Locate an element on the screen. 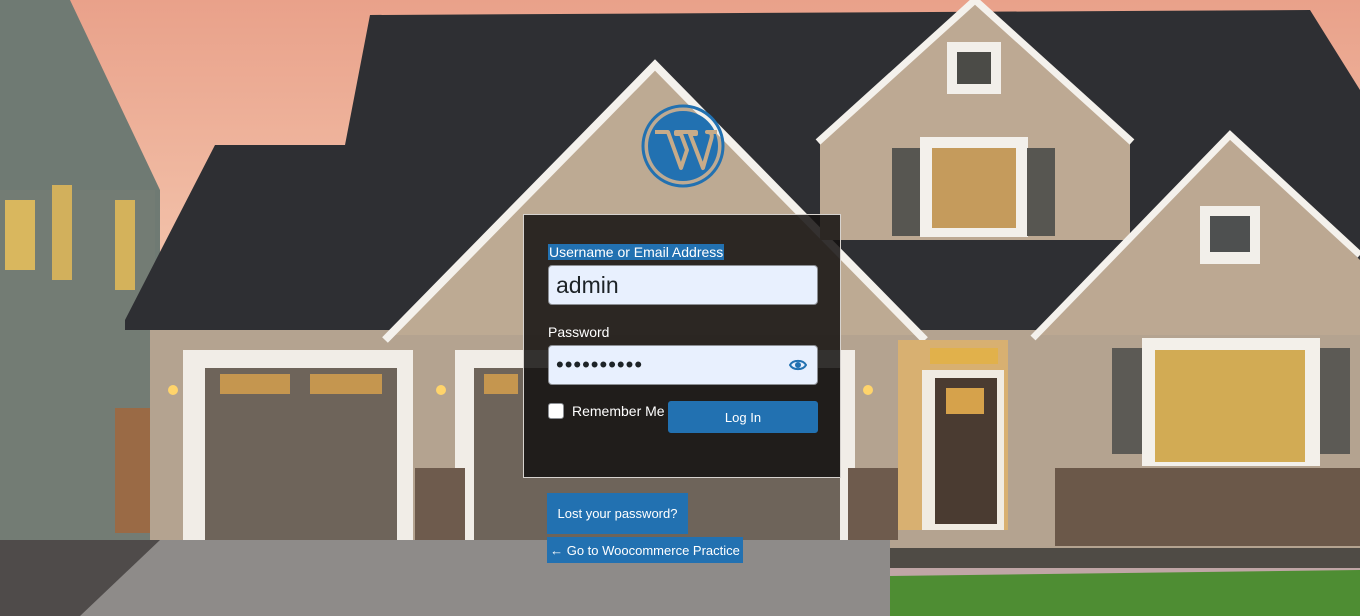 The width and height of the screenshot is (1360, 616). username-value: admin is located at coordinates (587, 284).